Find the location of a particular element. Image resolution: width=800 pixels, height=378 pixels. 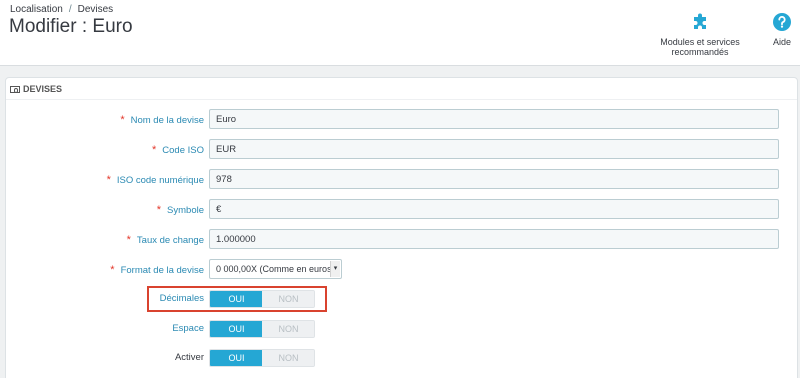

currency-name-label: * Nom de la devise is located at coordinates (162, 120).